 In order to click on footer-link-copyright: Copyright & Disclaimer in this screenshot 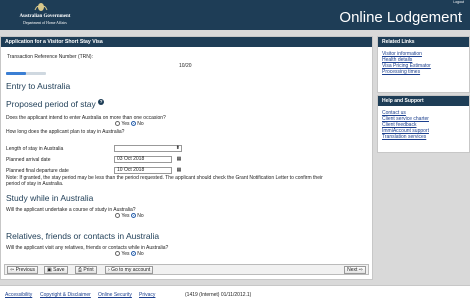, I will do `click(65, 295)`.